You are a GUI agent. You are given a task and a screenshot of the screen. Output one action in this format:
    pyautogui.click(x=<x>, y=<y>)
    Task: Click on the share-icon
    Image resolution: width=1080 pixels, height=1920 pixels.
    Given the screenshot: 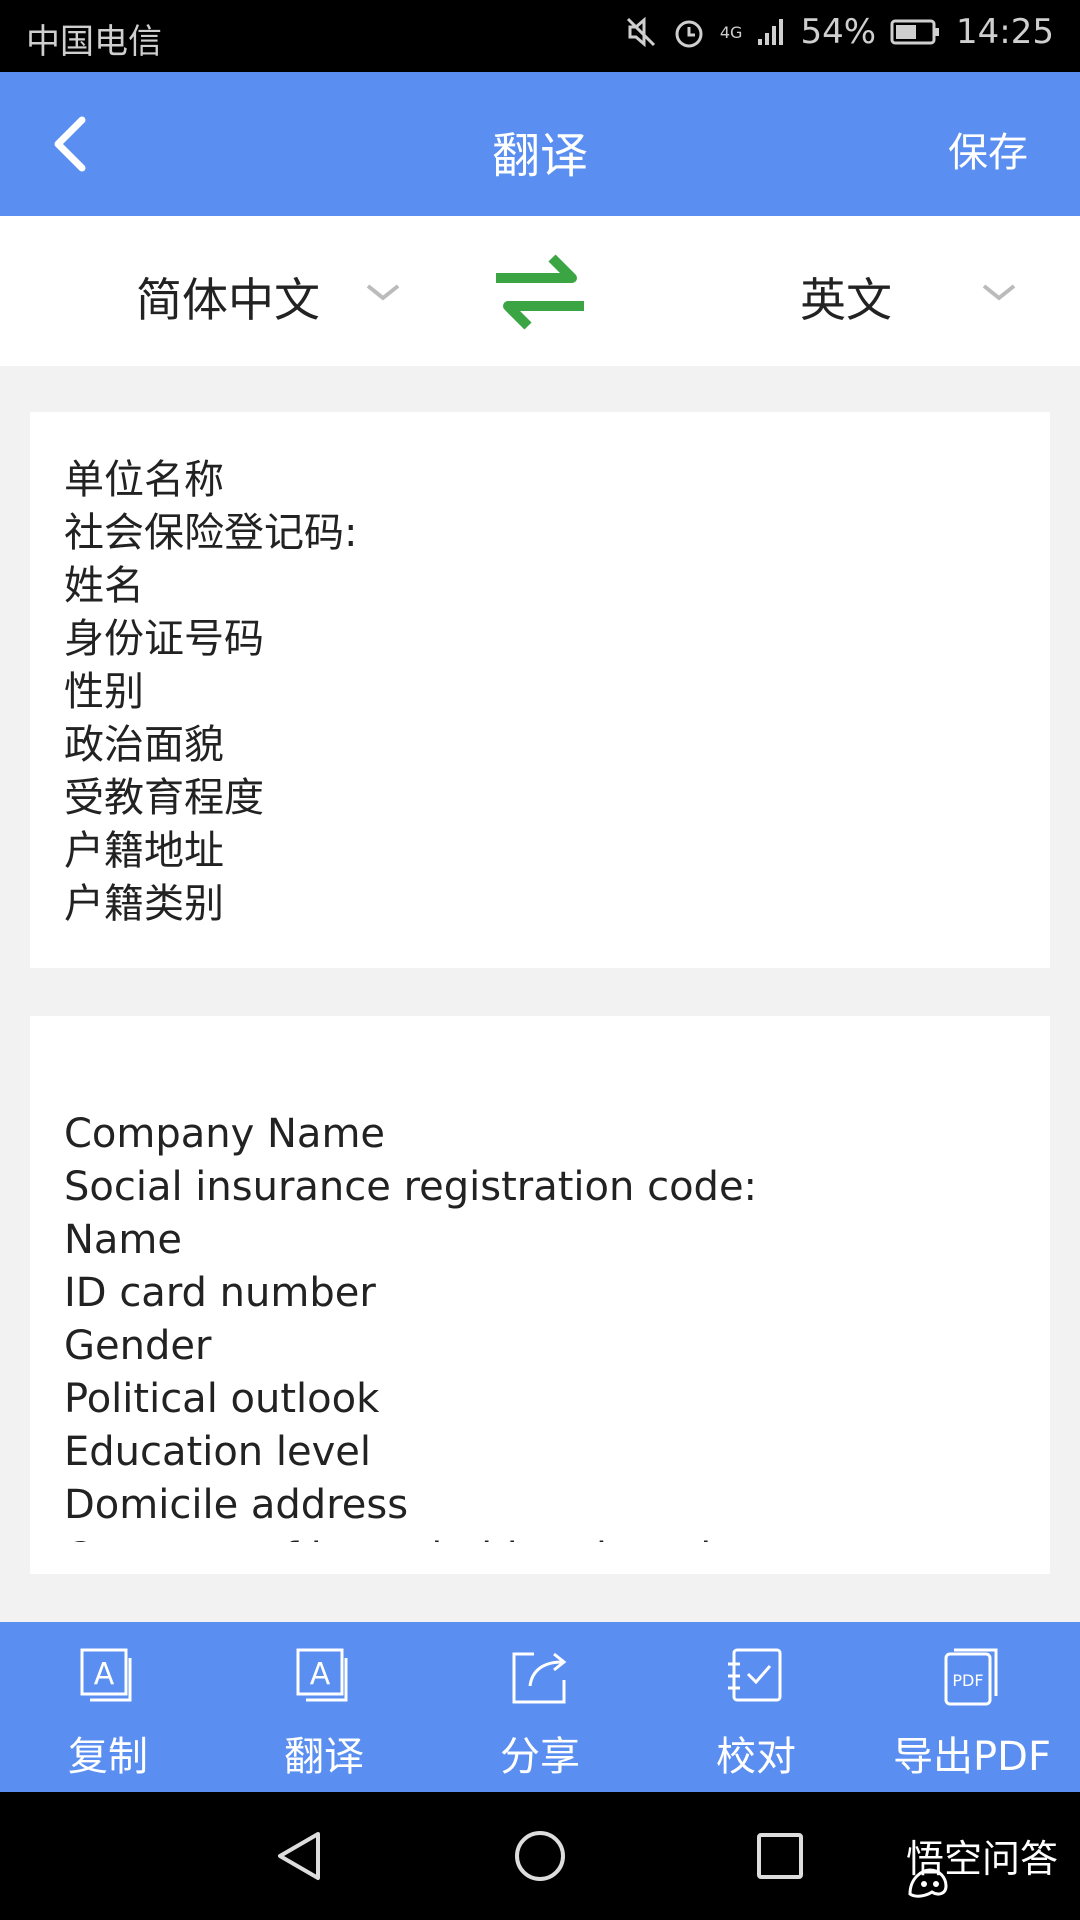 What is the action you would take?
    pyautogui.click(x=539, y=1678)
    